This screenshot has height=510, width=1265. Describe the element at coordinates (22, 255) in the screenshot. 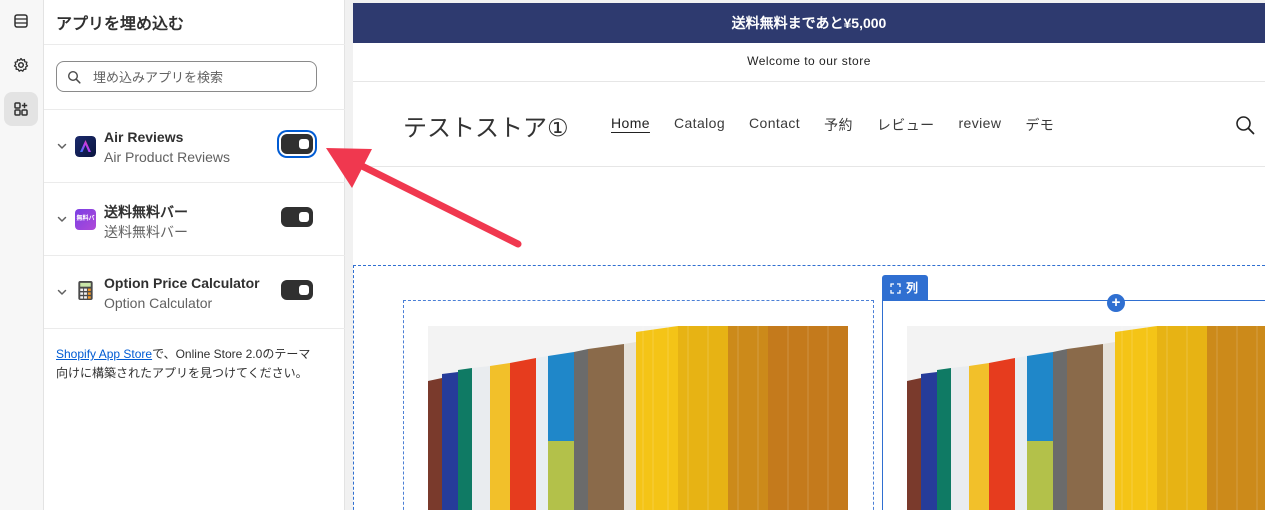

I see `icon-rail` at that location.